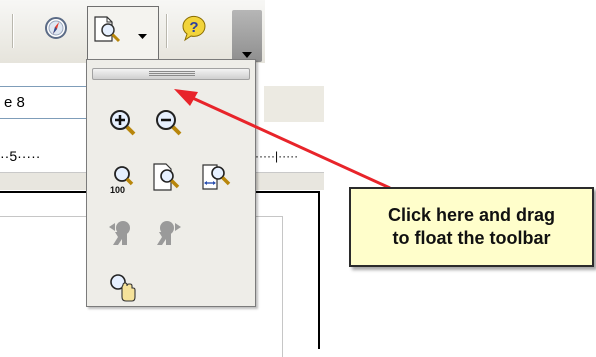  What do you see at coordinates (471, 215) in the screenshot?
I see `callout-line-1: Click here and drag` at bounding box center [471, 215].